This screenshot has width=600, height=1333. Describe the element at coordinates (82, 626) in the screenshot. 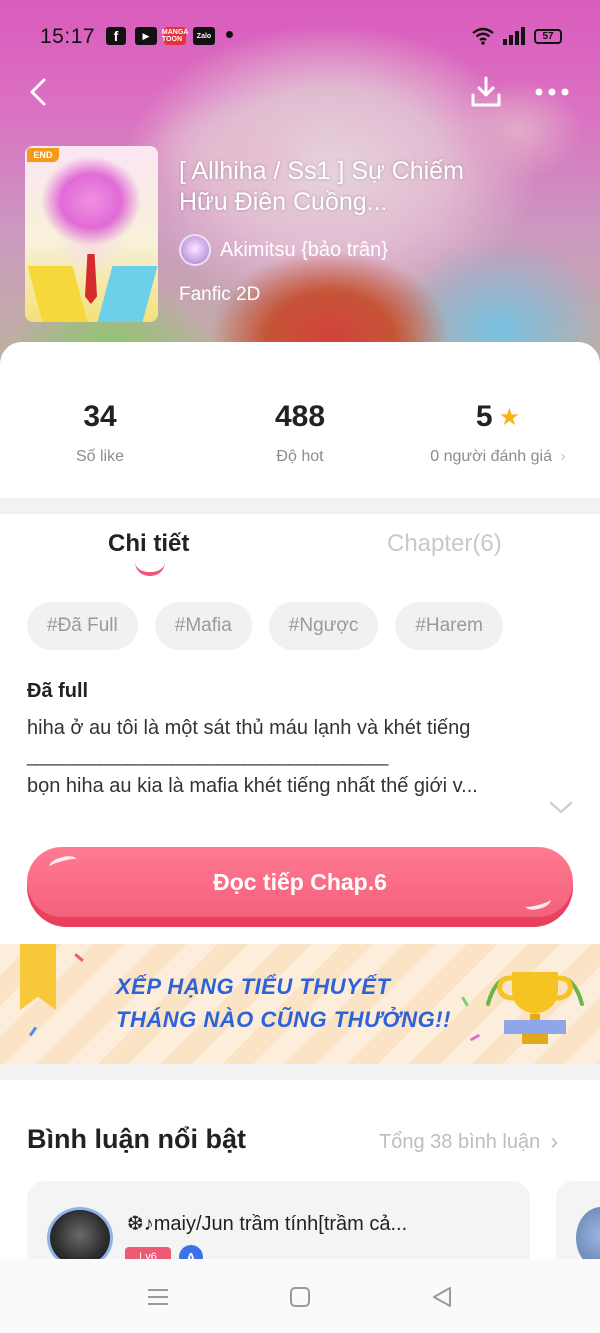

I see `tag-chip: #Đã Full` at that location.